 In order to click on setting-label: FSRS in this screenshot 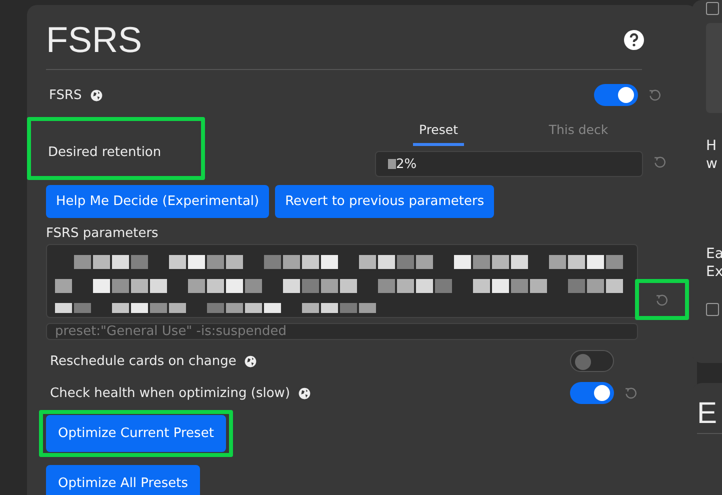, I will do `click(65, 95)`.